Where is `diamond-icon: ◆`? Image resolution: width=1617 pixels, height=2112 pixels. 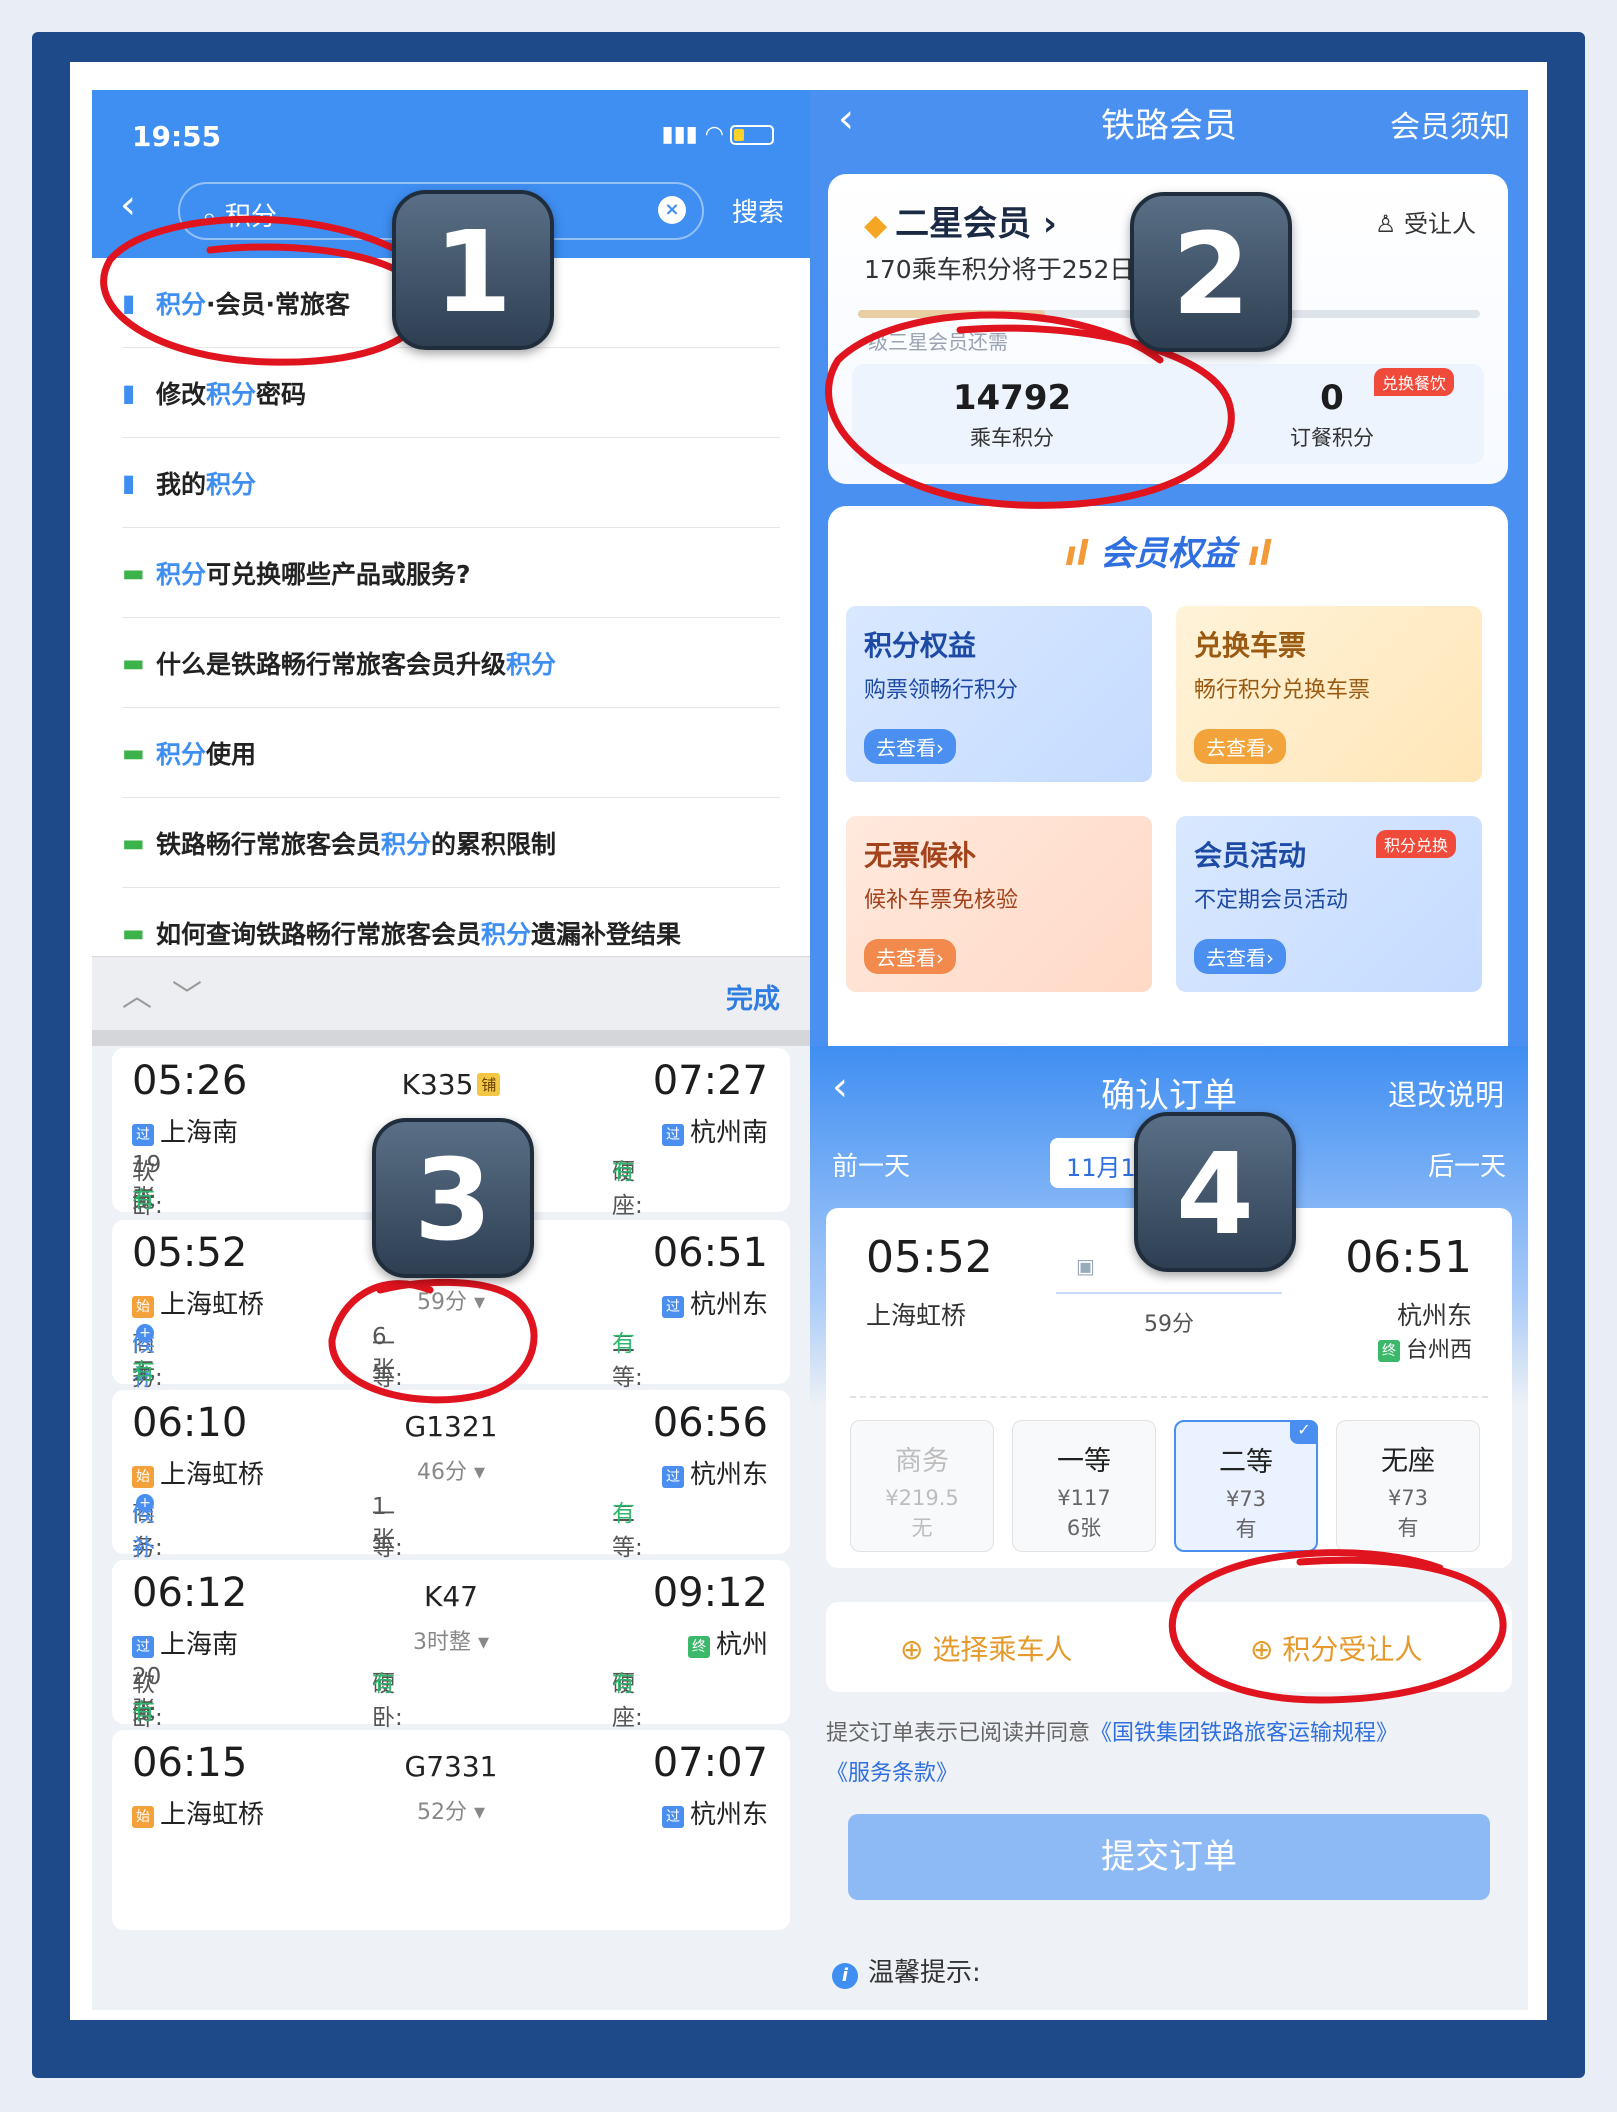
diamond-icon: ◆ is located at coordinates (876, 225).